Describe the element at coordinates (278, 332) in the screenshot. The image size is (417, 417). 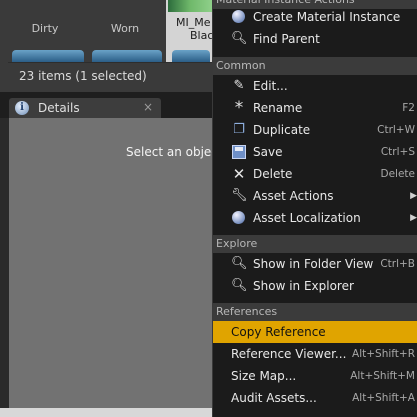
I see `menu-item-label: Copy Reference` at that location.